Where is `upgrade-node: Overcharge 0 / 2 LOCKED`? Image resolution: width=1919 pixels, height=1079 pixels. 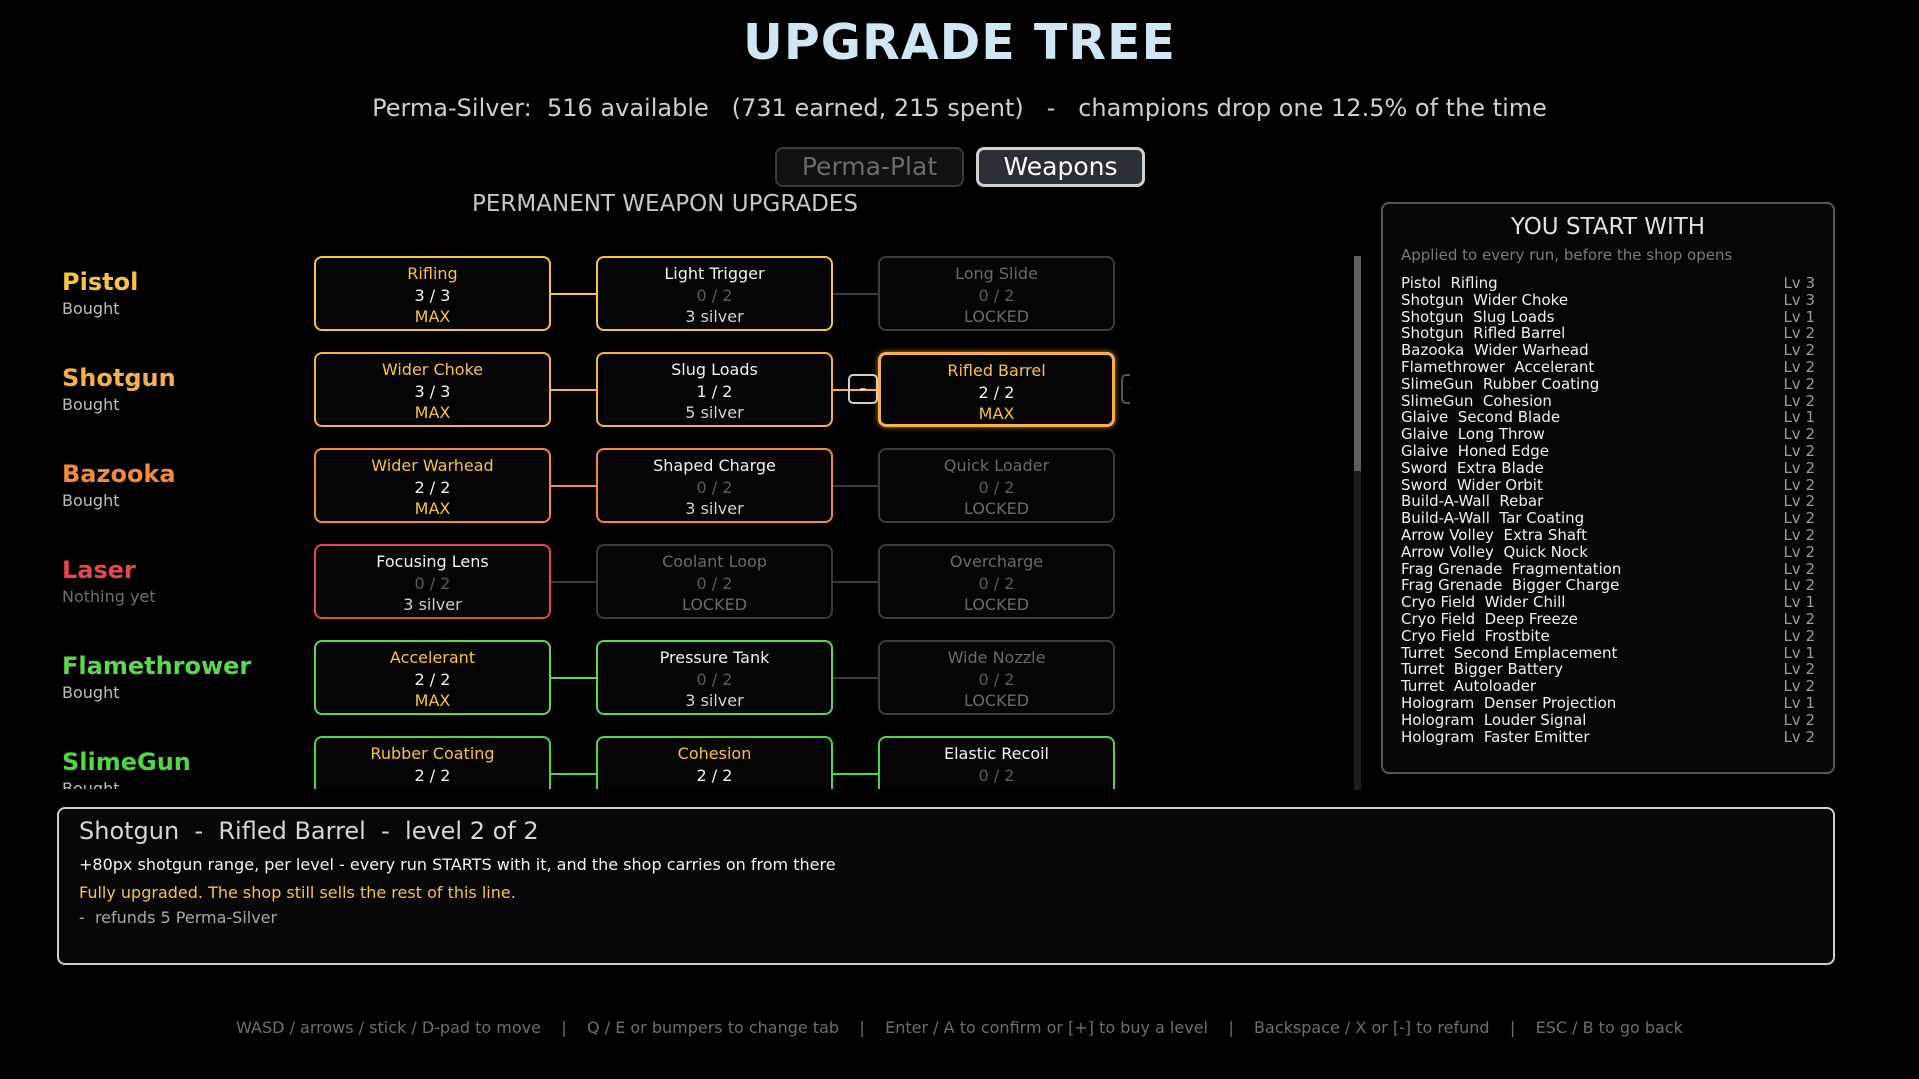 upgrade-node: Overcharge 0 / 2 LOCKED is located at coordinates (996, 581).